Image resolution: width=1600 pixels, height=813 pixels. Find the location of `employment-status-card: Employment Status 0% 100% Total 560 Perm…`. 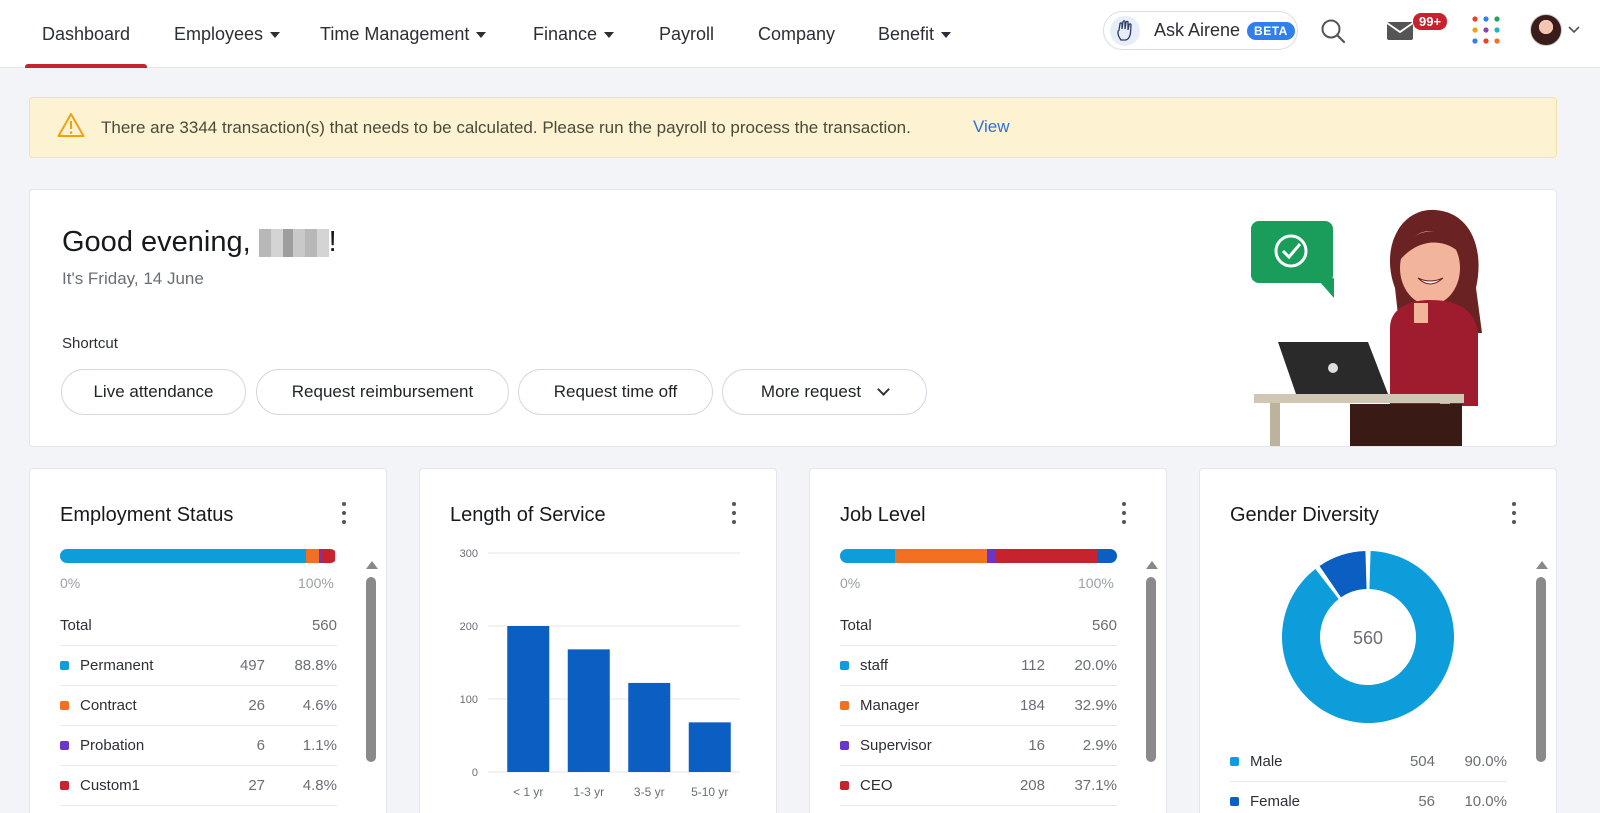

employment-status-card: Employment Status 0% 100% Total 560 Perm… is located at coordinates (208, 640).